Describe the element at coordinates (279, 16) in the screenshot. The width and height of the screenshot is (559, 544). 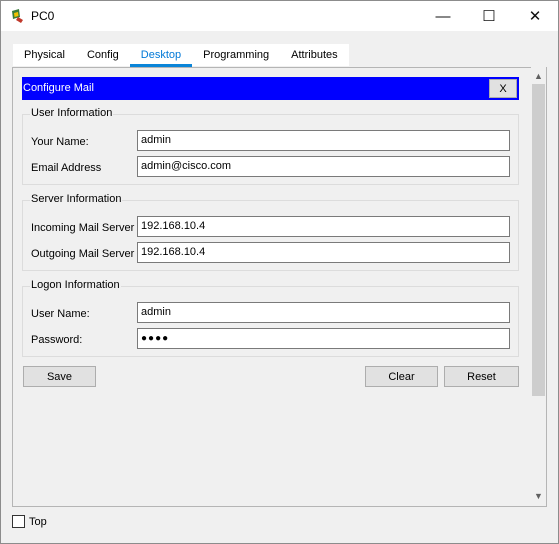
I see `title-bar: PC0 — ☐ ✕` at that location.